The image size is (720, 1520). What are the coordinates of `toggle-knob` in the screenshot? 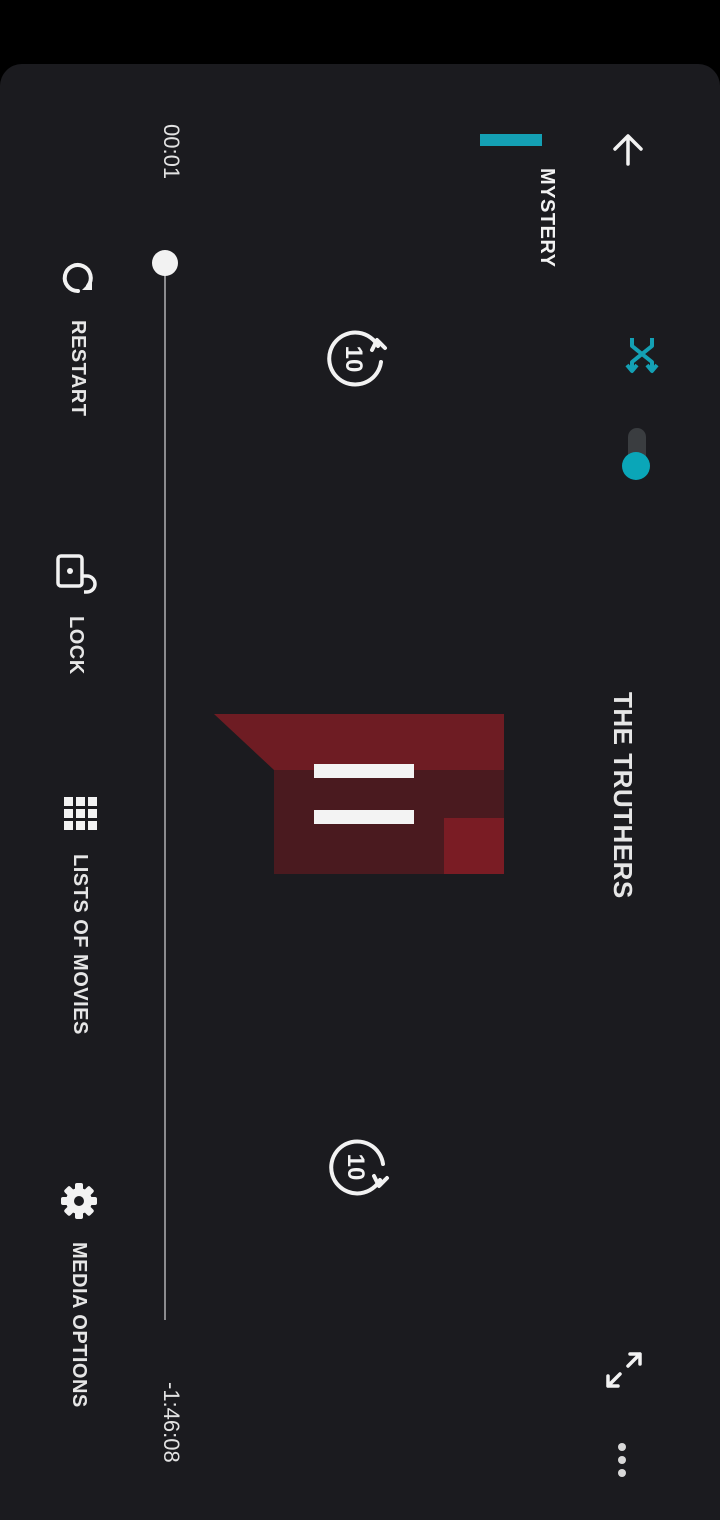 It's located at (636, 466).